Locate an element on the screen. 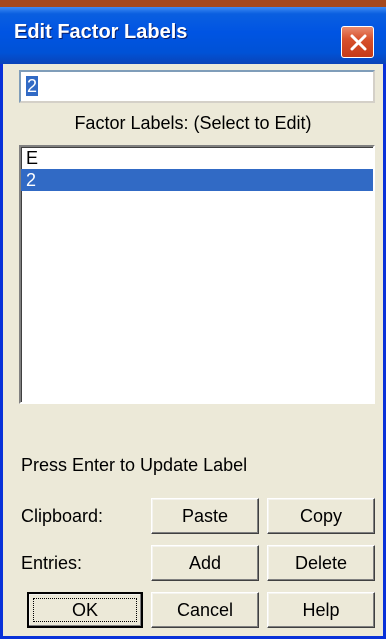 The image size is (386, 639). window-title: Edit Factor Labels is located at coordinates (101, 32).